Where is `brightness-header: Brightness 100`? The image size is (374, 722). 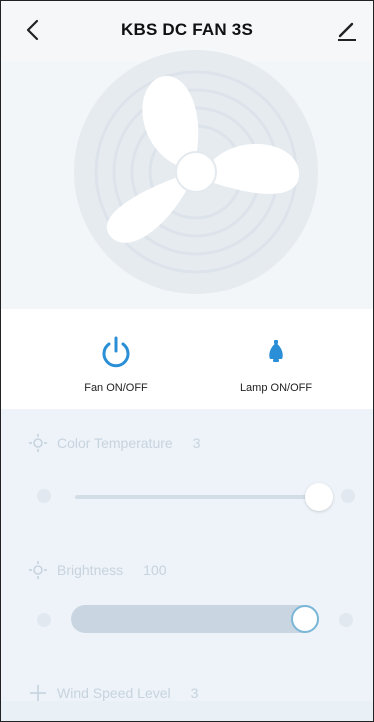 brightness-header: Brightness 100 is located at coordinates (98, 570).